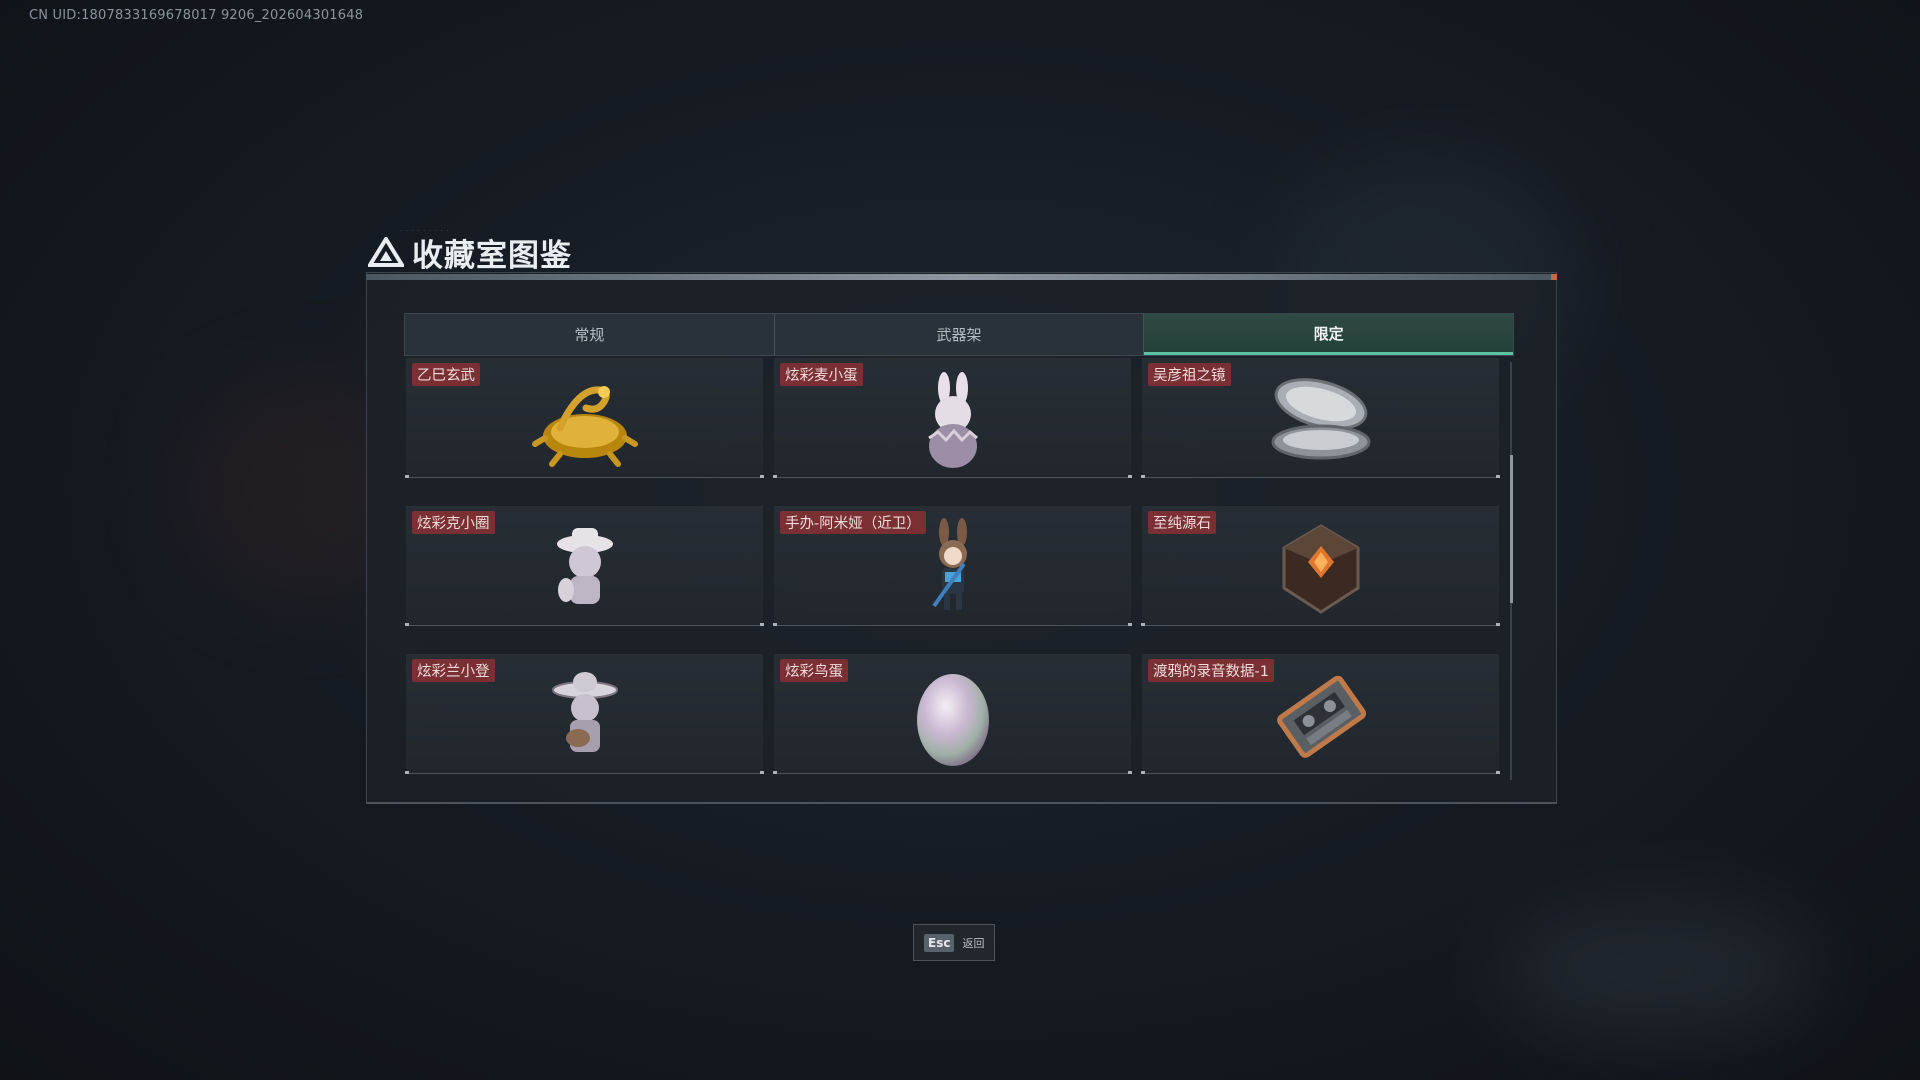  What do you see at coordinates (492, 255) in the screenshot?
I see `page-title: 收藏室图鉴` at bounding box center [492, 255].